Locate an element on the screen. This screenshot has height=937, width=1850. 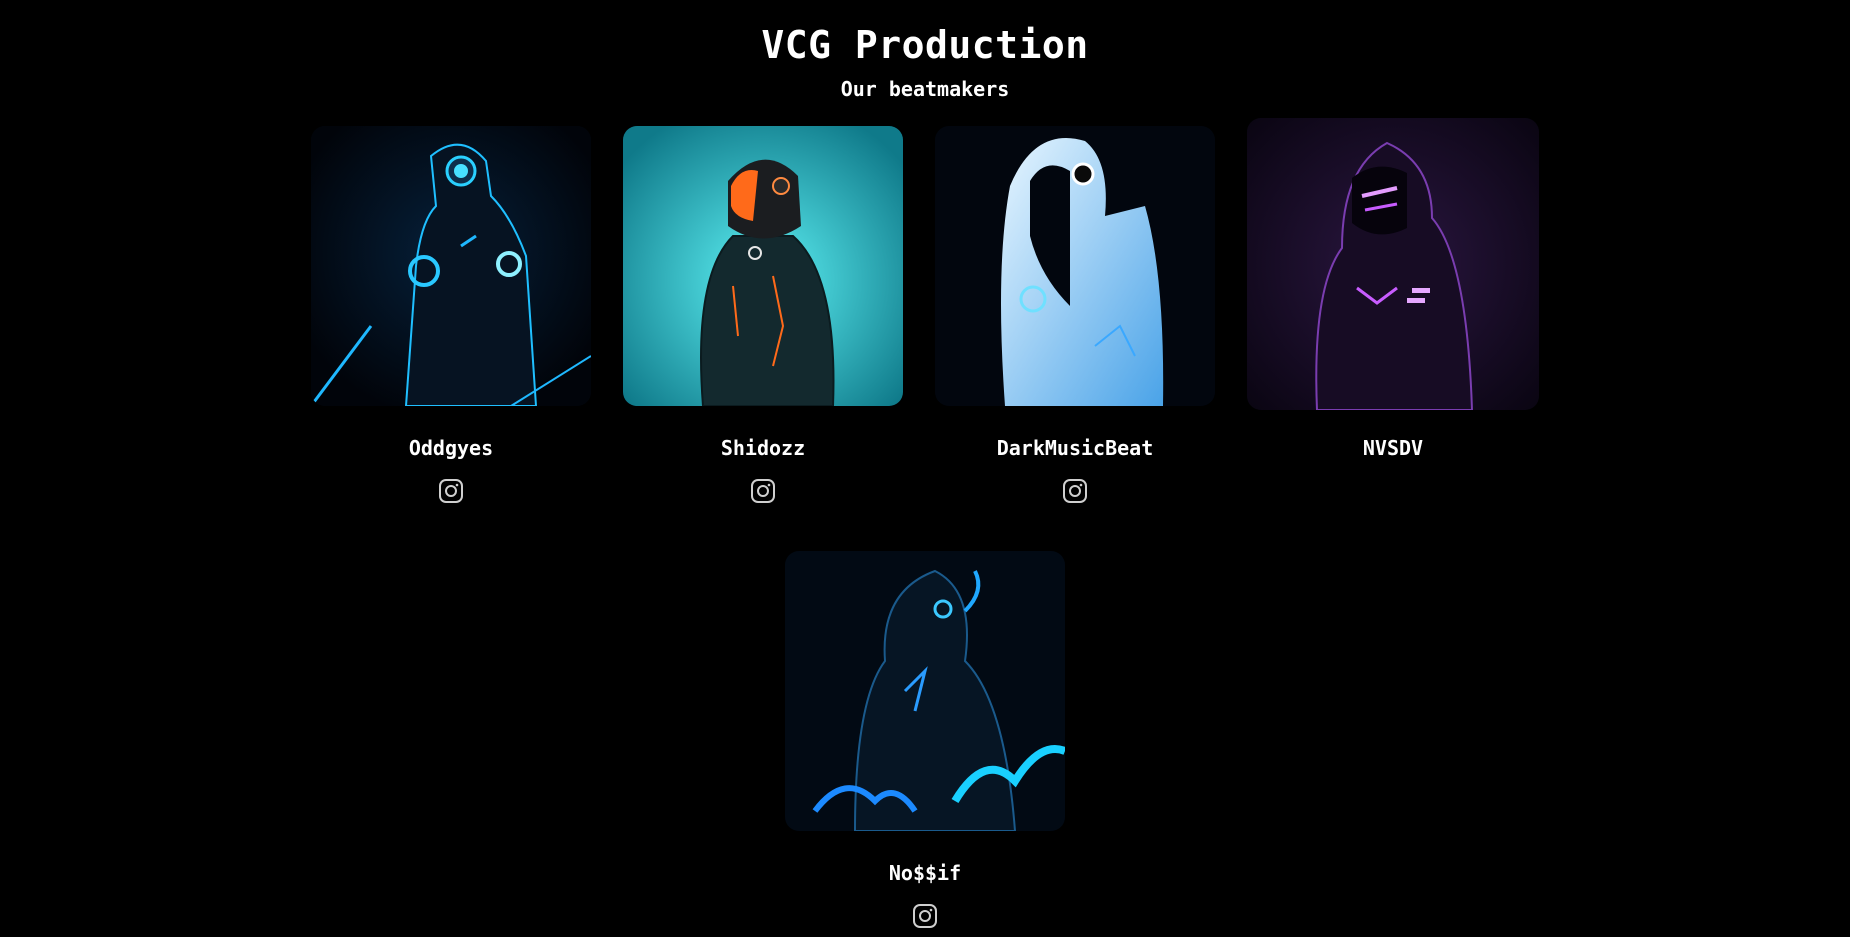
beatmaker-name: No$$if is located at coordinates (925, 873).